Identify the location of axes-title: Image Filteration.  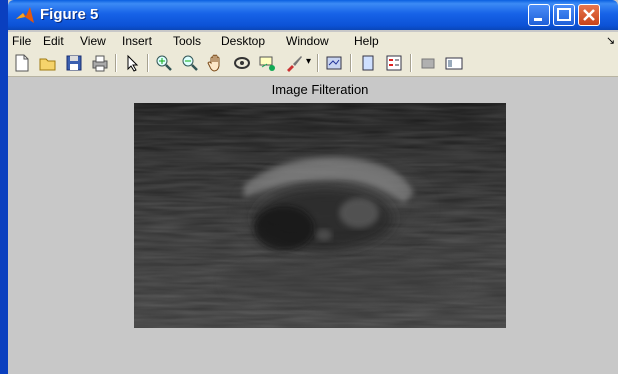
(320, 89).